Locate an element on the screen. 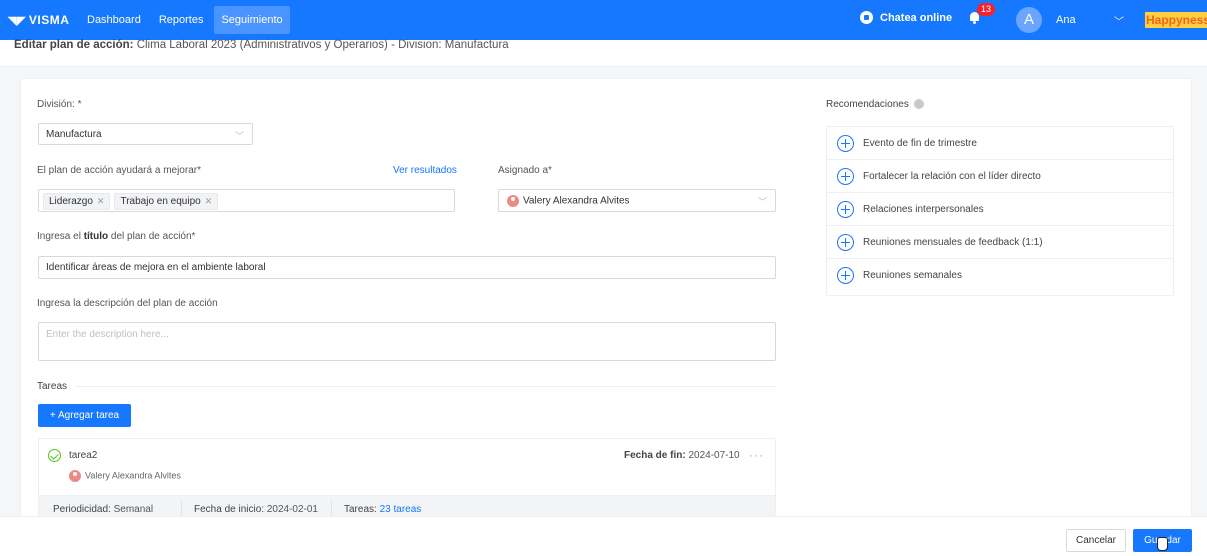 The width and height of the screenshot is (1207, 556). chat-icon is located at coordinates (866, 17).